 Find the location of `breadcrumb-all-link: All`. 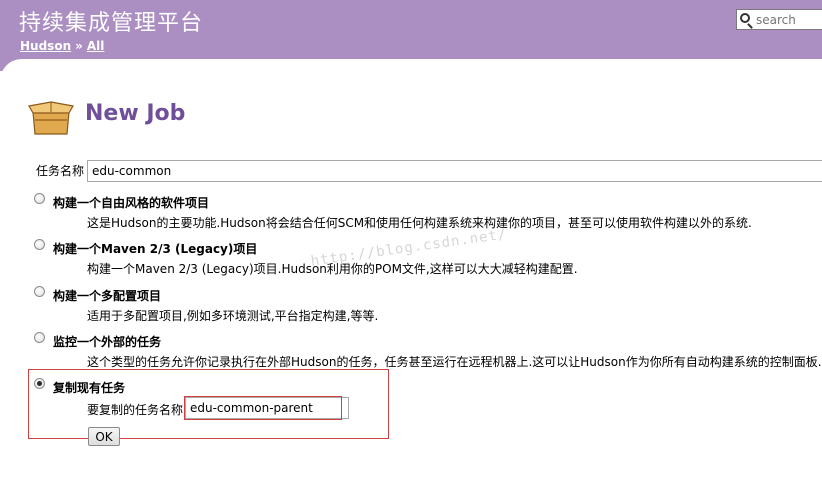

breadcrumb-all-link: All is located at coordinates (96, 46).